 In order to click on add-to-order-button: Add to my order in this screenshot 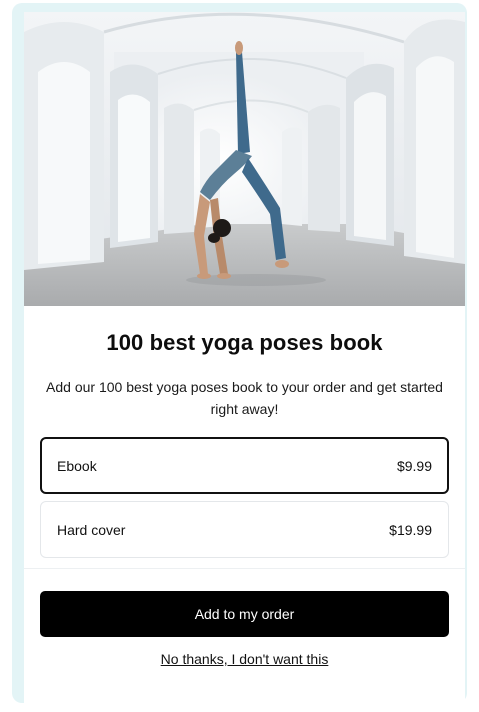, I will do `click(244, 614)`.